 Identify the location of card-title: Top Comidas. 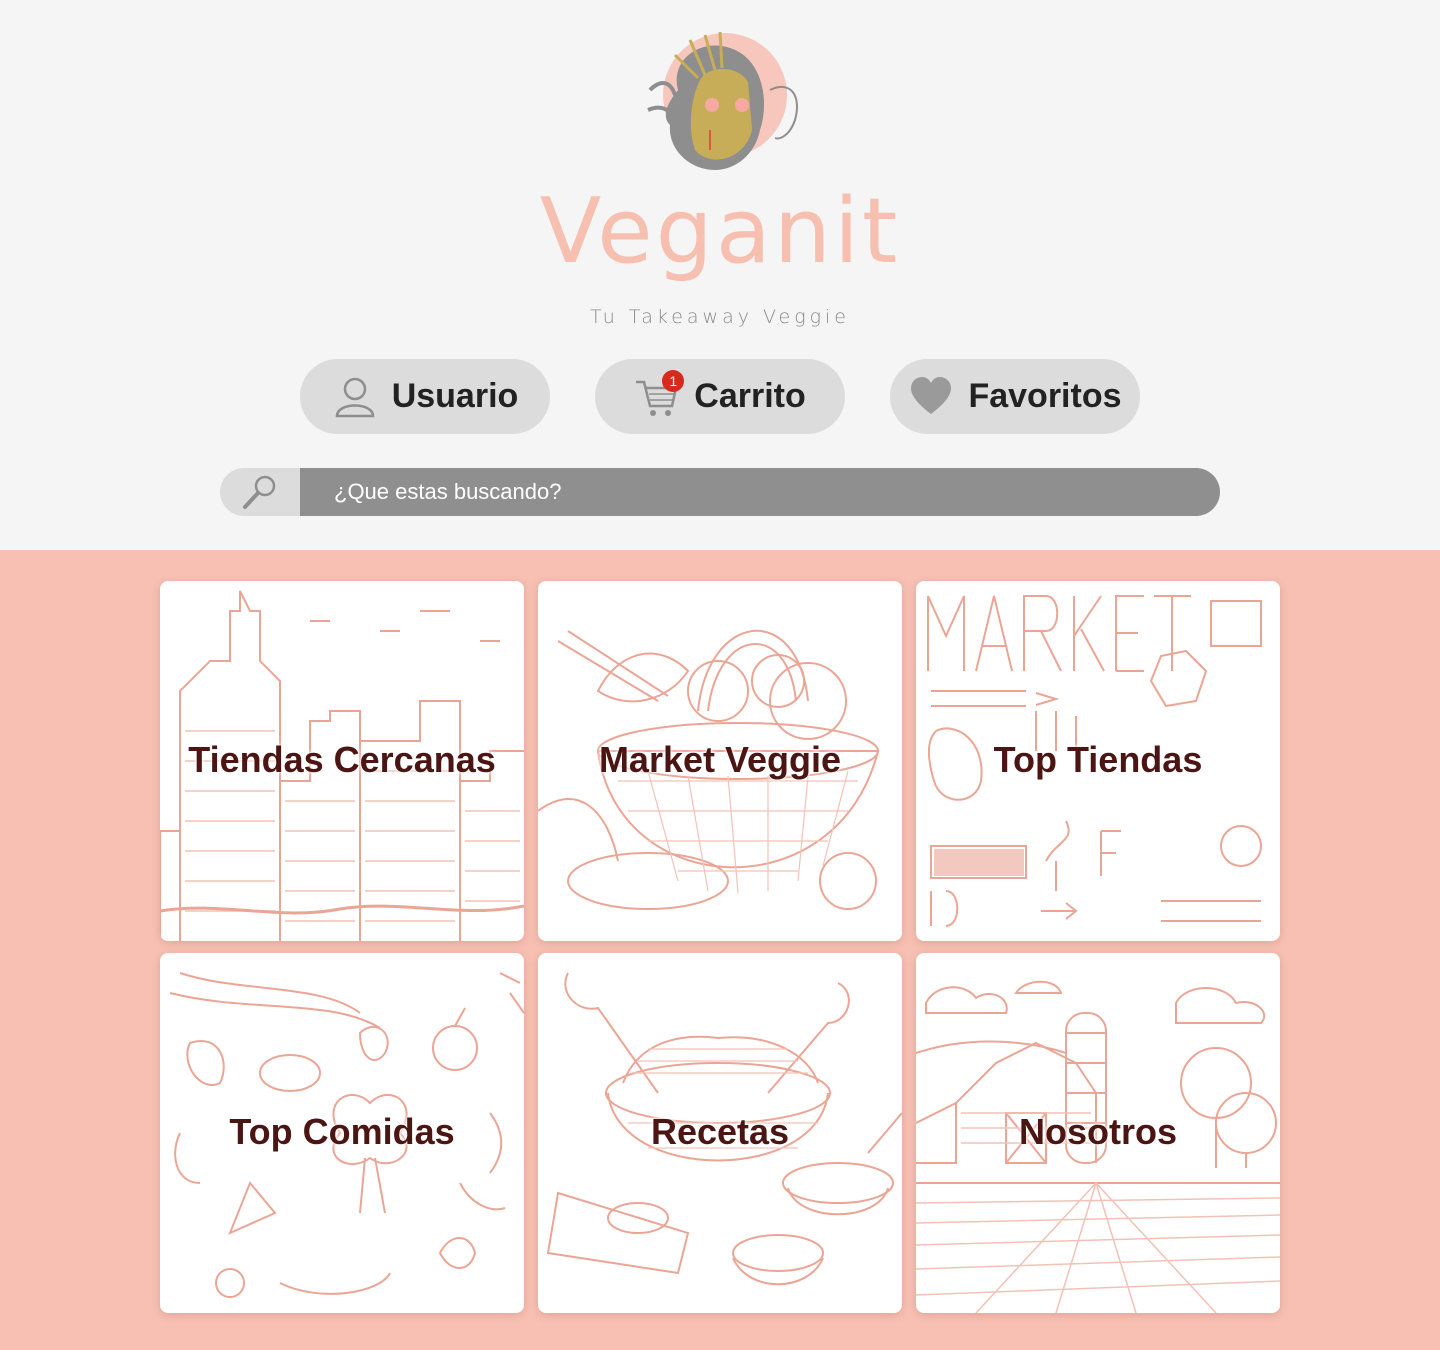
(342, 1131).